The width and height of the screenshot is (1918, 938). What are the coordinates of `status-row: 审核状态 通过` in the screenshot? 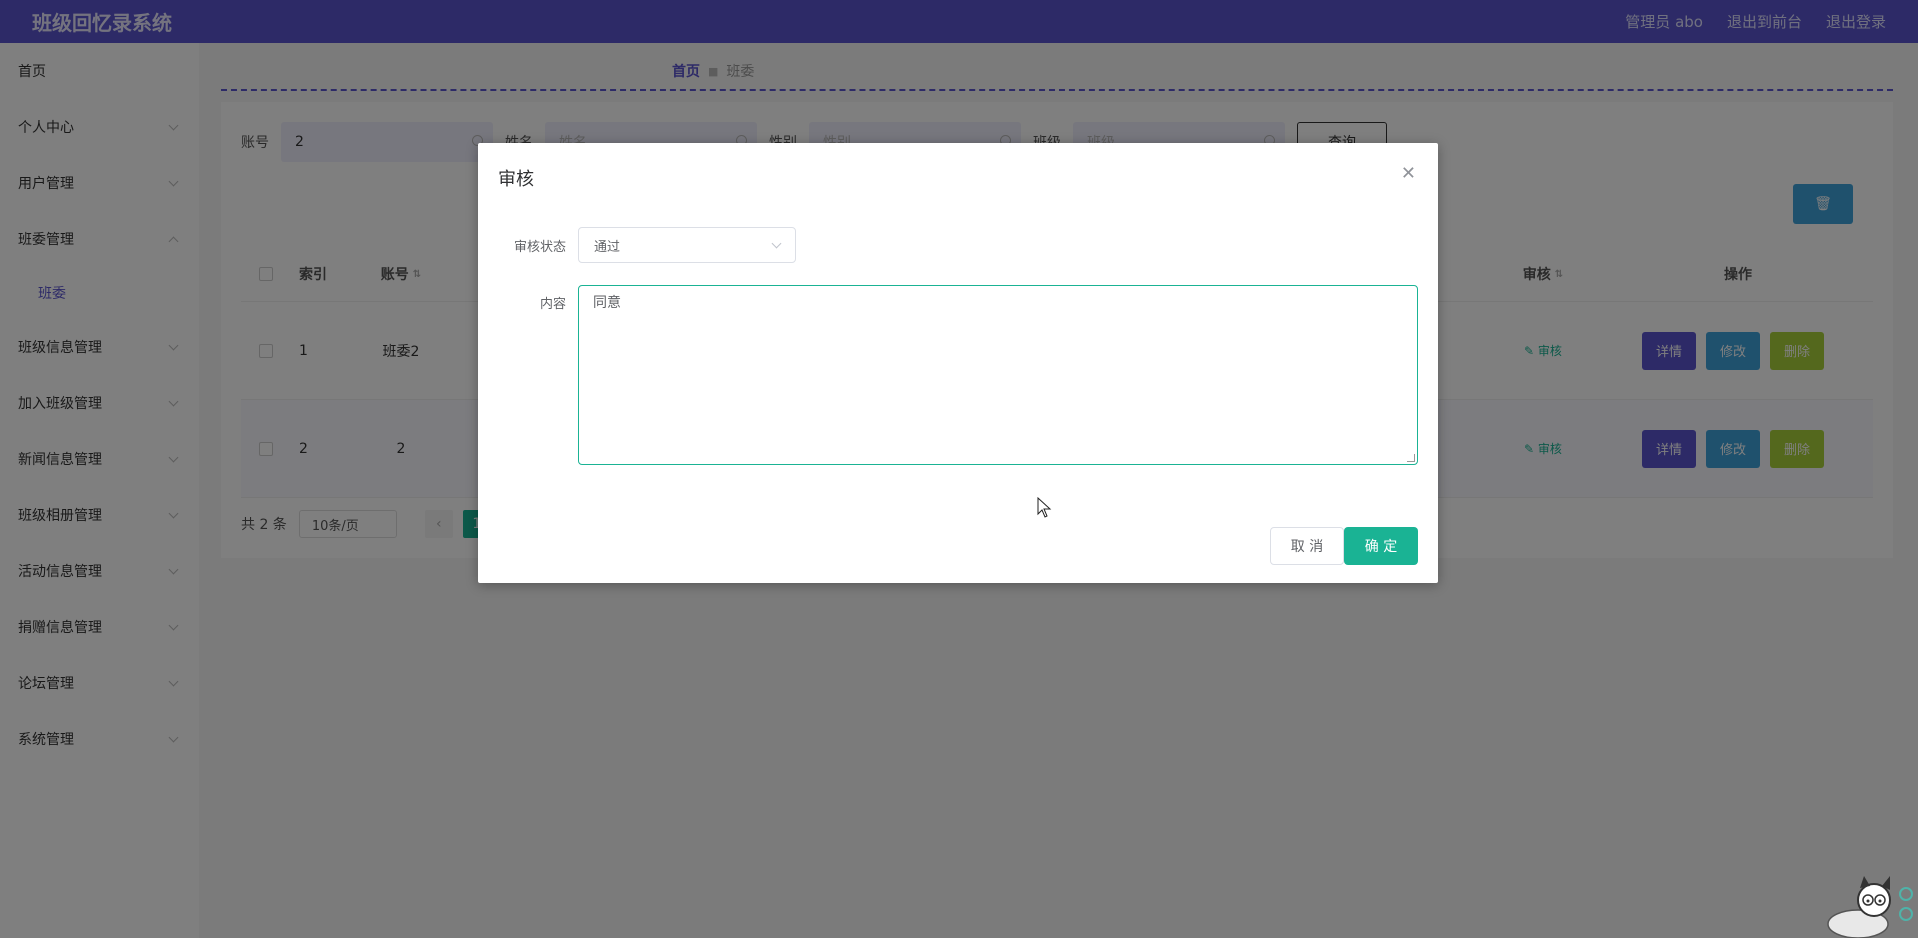 It's located at (647, 245).